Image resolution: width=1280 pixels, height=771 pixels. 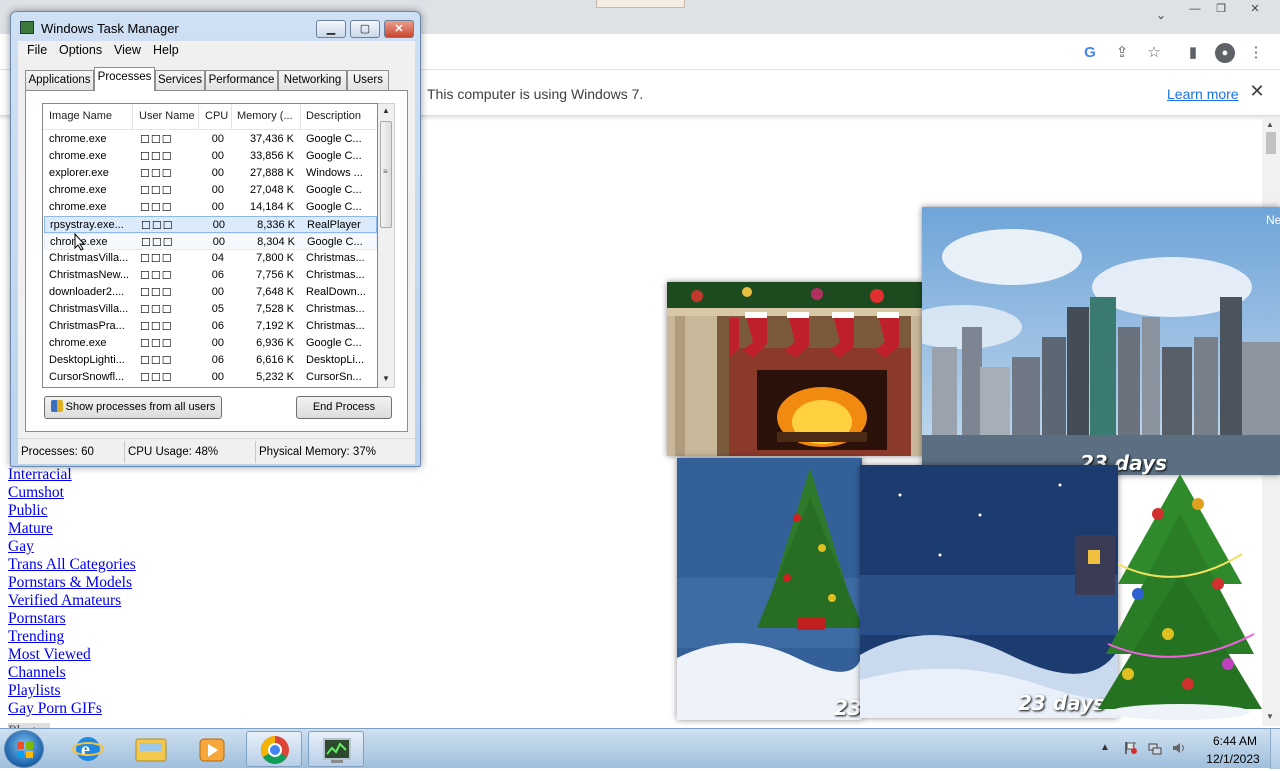 What do you see at coordinates (336, 749) in the screenshot?
I see `taskbar-task-manager` at bounding box center [336, 749].